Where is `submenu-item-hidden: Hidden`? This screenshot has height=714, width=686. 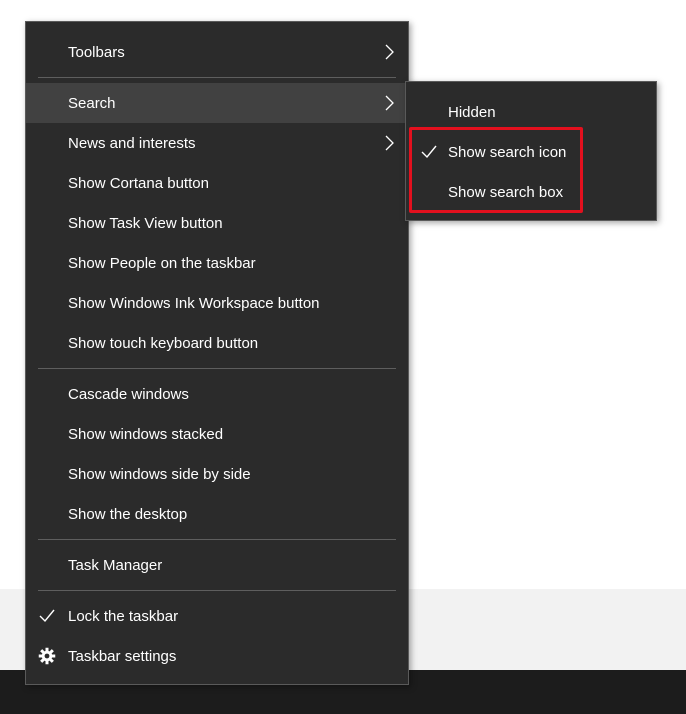 submenu-item-hidden: Hidden is located at coordinates (531, 112).